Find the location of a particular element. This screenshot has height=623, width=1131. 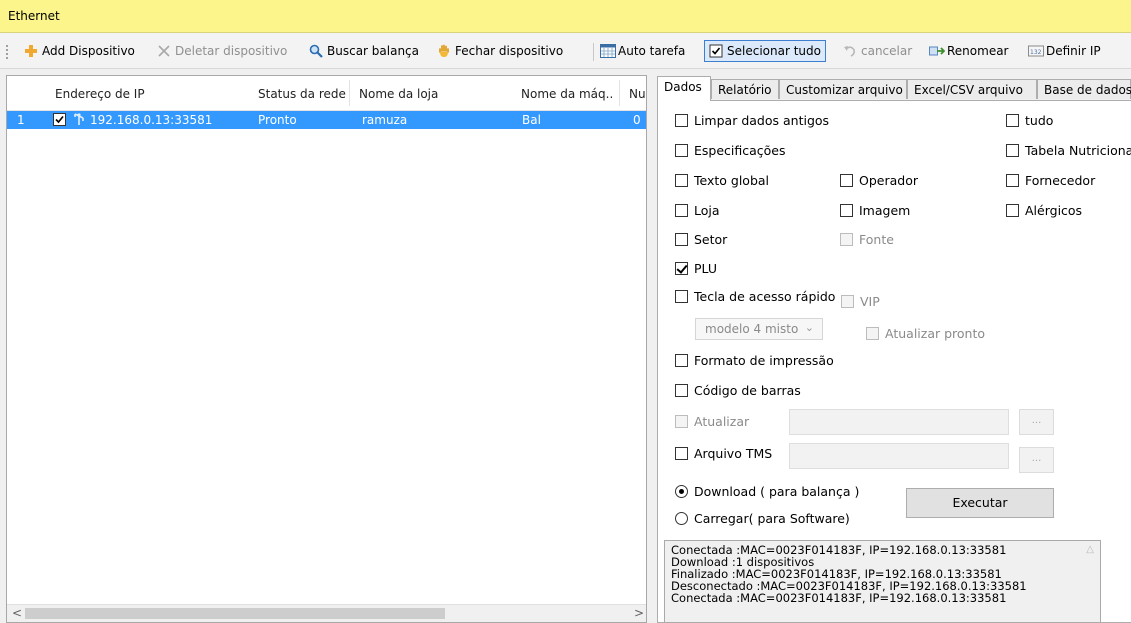

column-store: Nome da loja is located at coordinates (434, 94).